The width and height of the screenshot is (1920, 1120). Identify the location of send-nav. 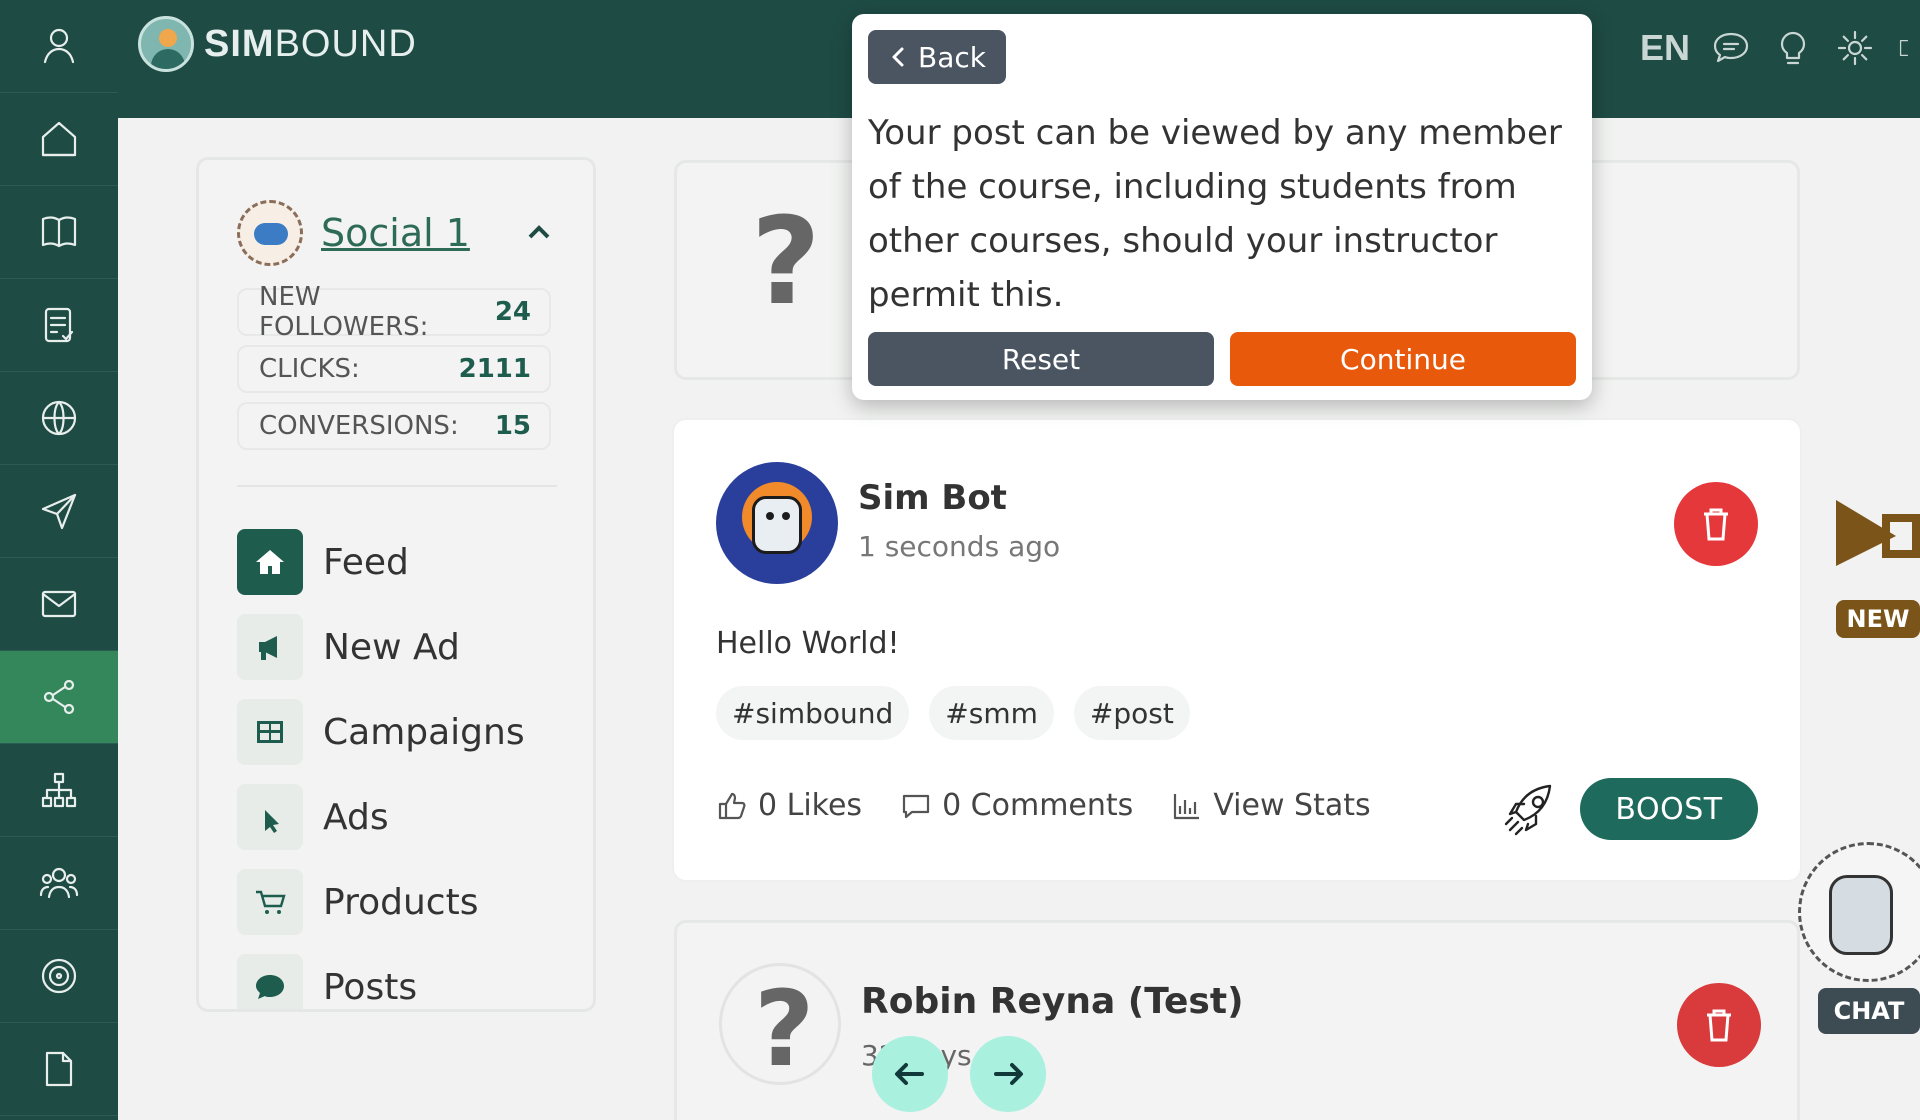
(59, 511).